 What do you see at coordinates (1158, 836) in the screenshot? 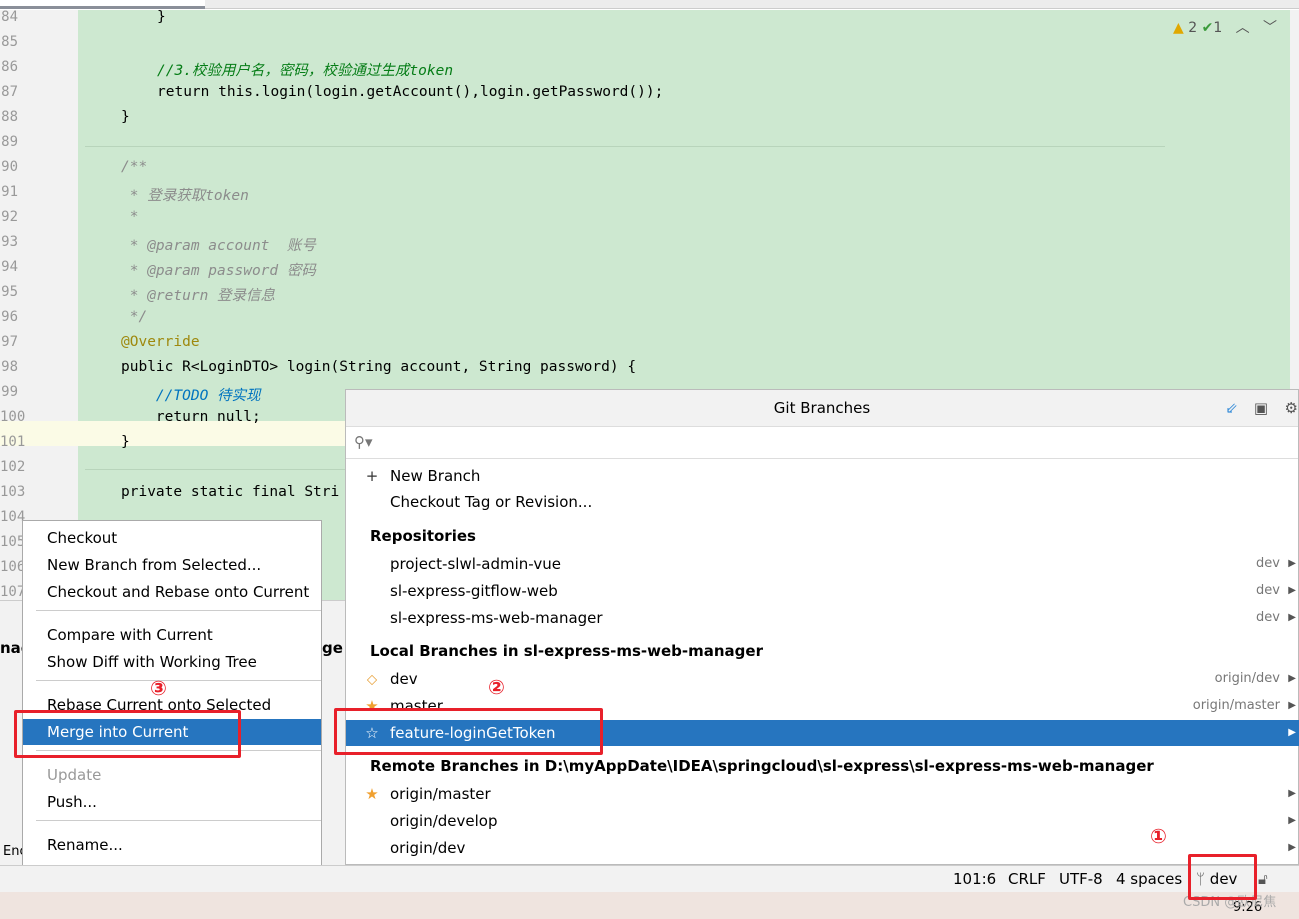
I see `annotation-1: ①` at bounding box center [1158, 836].